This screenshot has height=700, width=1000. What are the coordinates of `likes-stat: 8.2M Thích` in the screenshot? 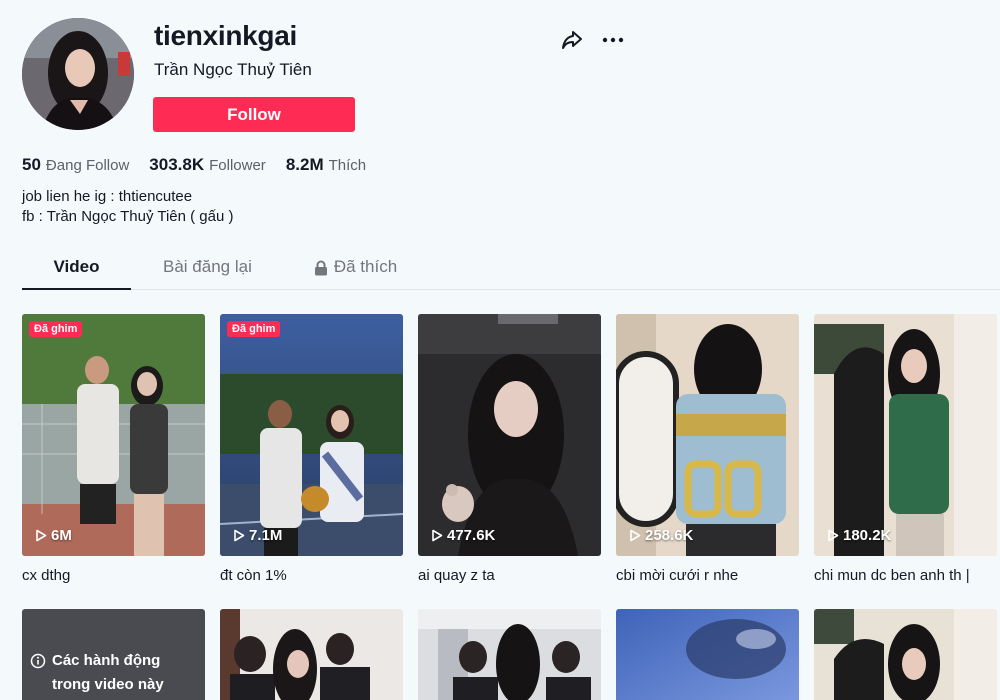 It's located at (326, 165).